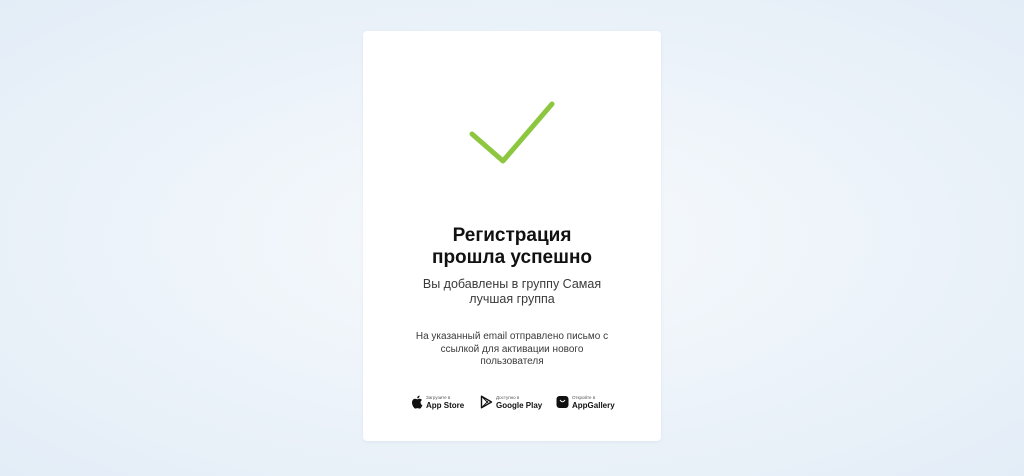 The height and width of the screenshot is (476, 1024). I want to click on google-play-icon, so click(486, 402).